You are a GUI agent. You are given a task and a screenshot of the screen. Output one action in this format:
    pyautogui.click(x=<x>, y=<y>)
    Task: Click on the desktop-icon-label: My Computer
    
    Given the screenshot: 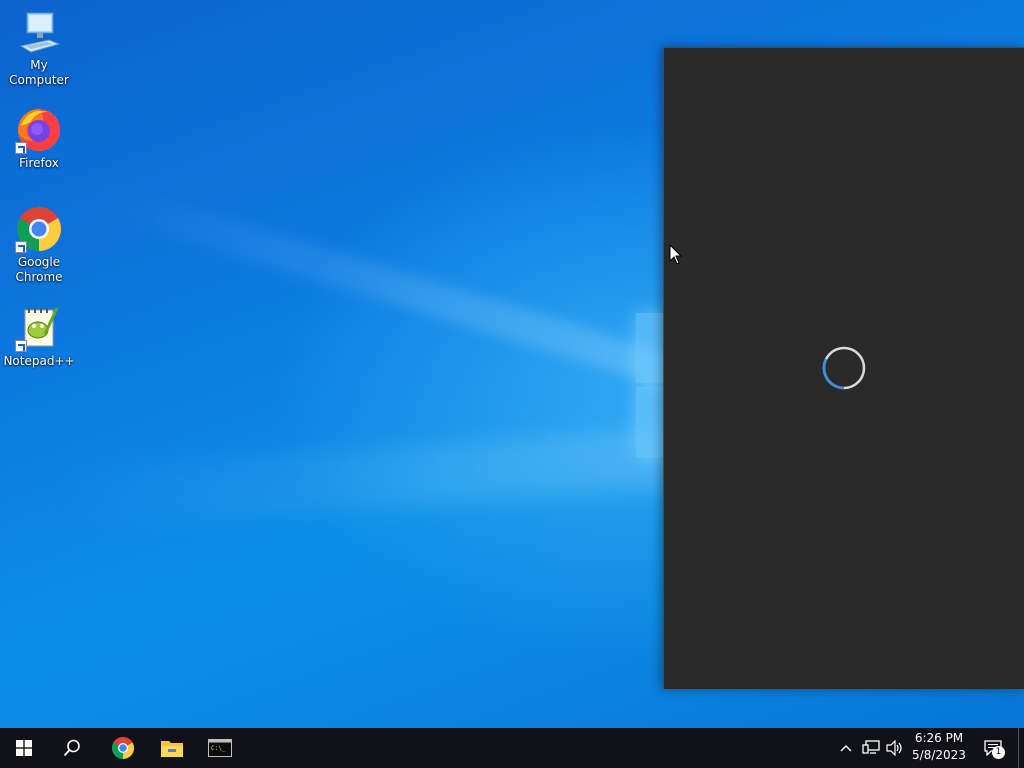 What is the action you would take?
    pyautogui.click(x=39, y=72)
    